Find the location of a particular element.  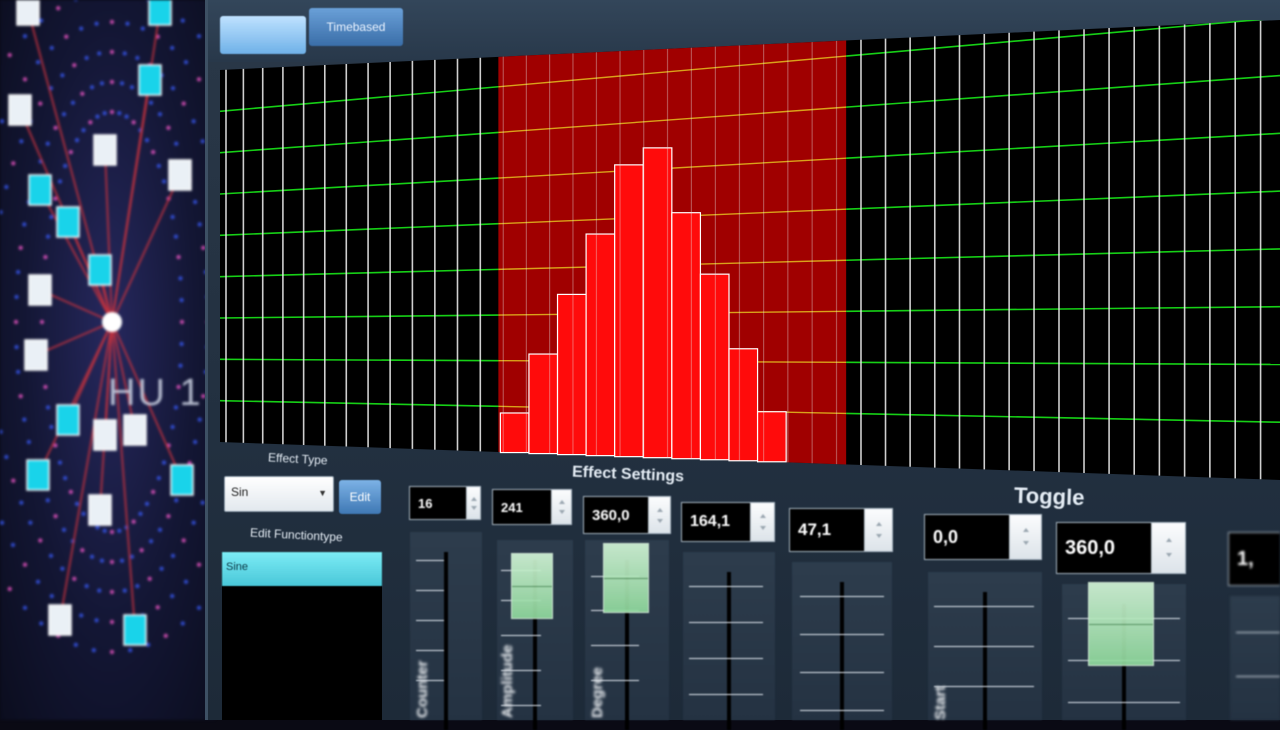

toggle-end-slider is located at coordinates (1124, 656).